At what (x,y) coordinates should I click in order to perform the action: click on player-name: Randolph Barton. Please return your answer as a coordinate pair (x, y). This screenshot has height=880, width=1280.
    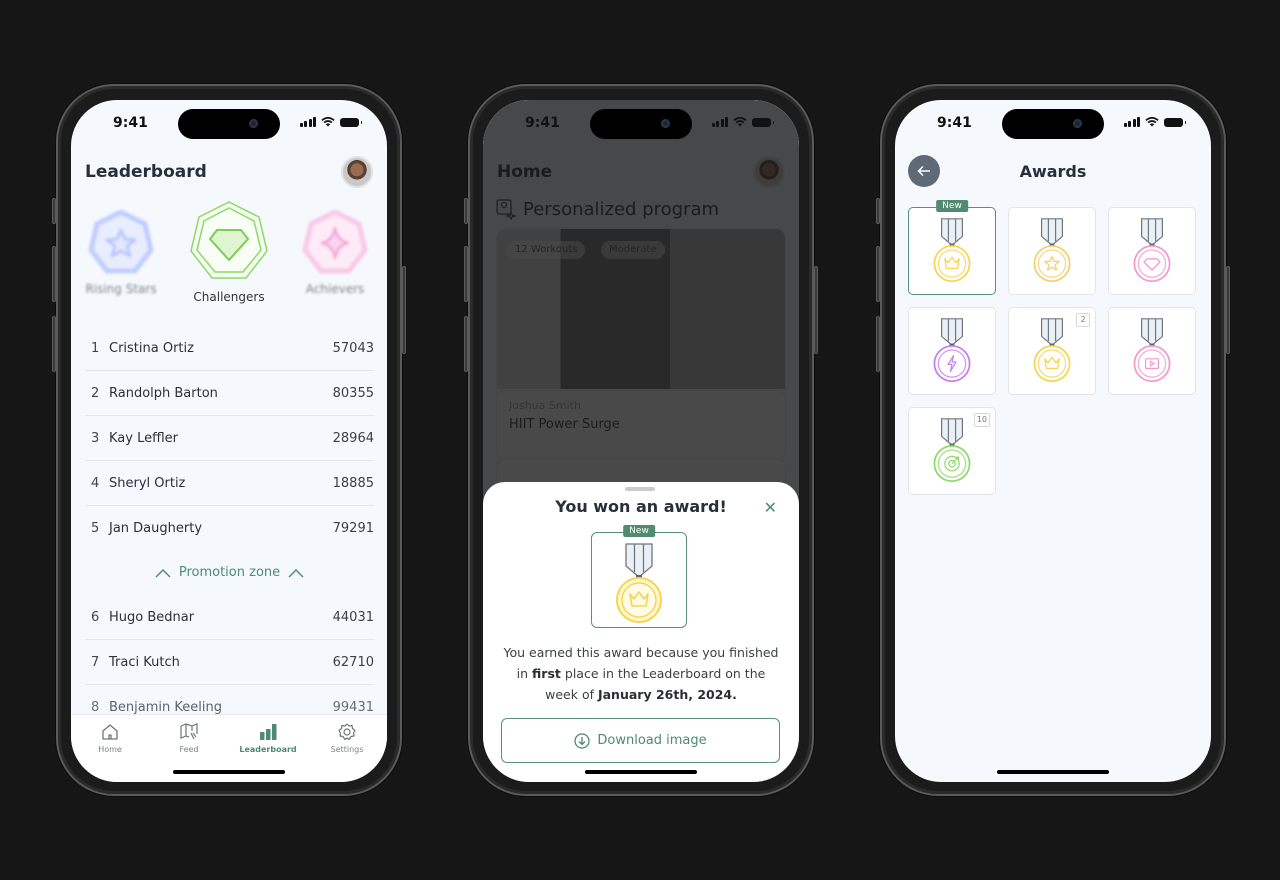
    Looking at the image, I should click on (163, 393).